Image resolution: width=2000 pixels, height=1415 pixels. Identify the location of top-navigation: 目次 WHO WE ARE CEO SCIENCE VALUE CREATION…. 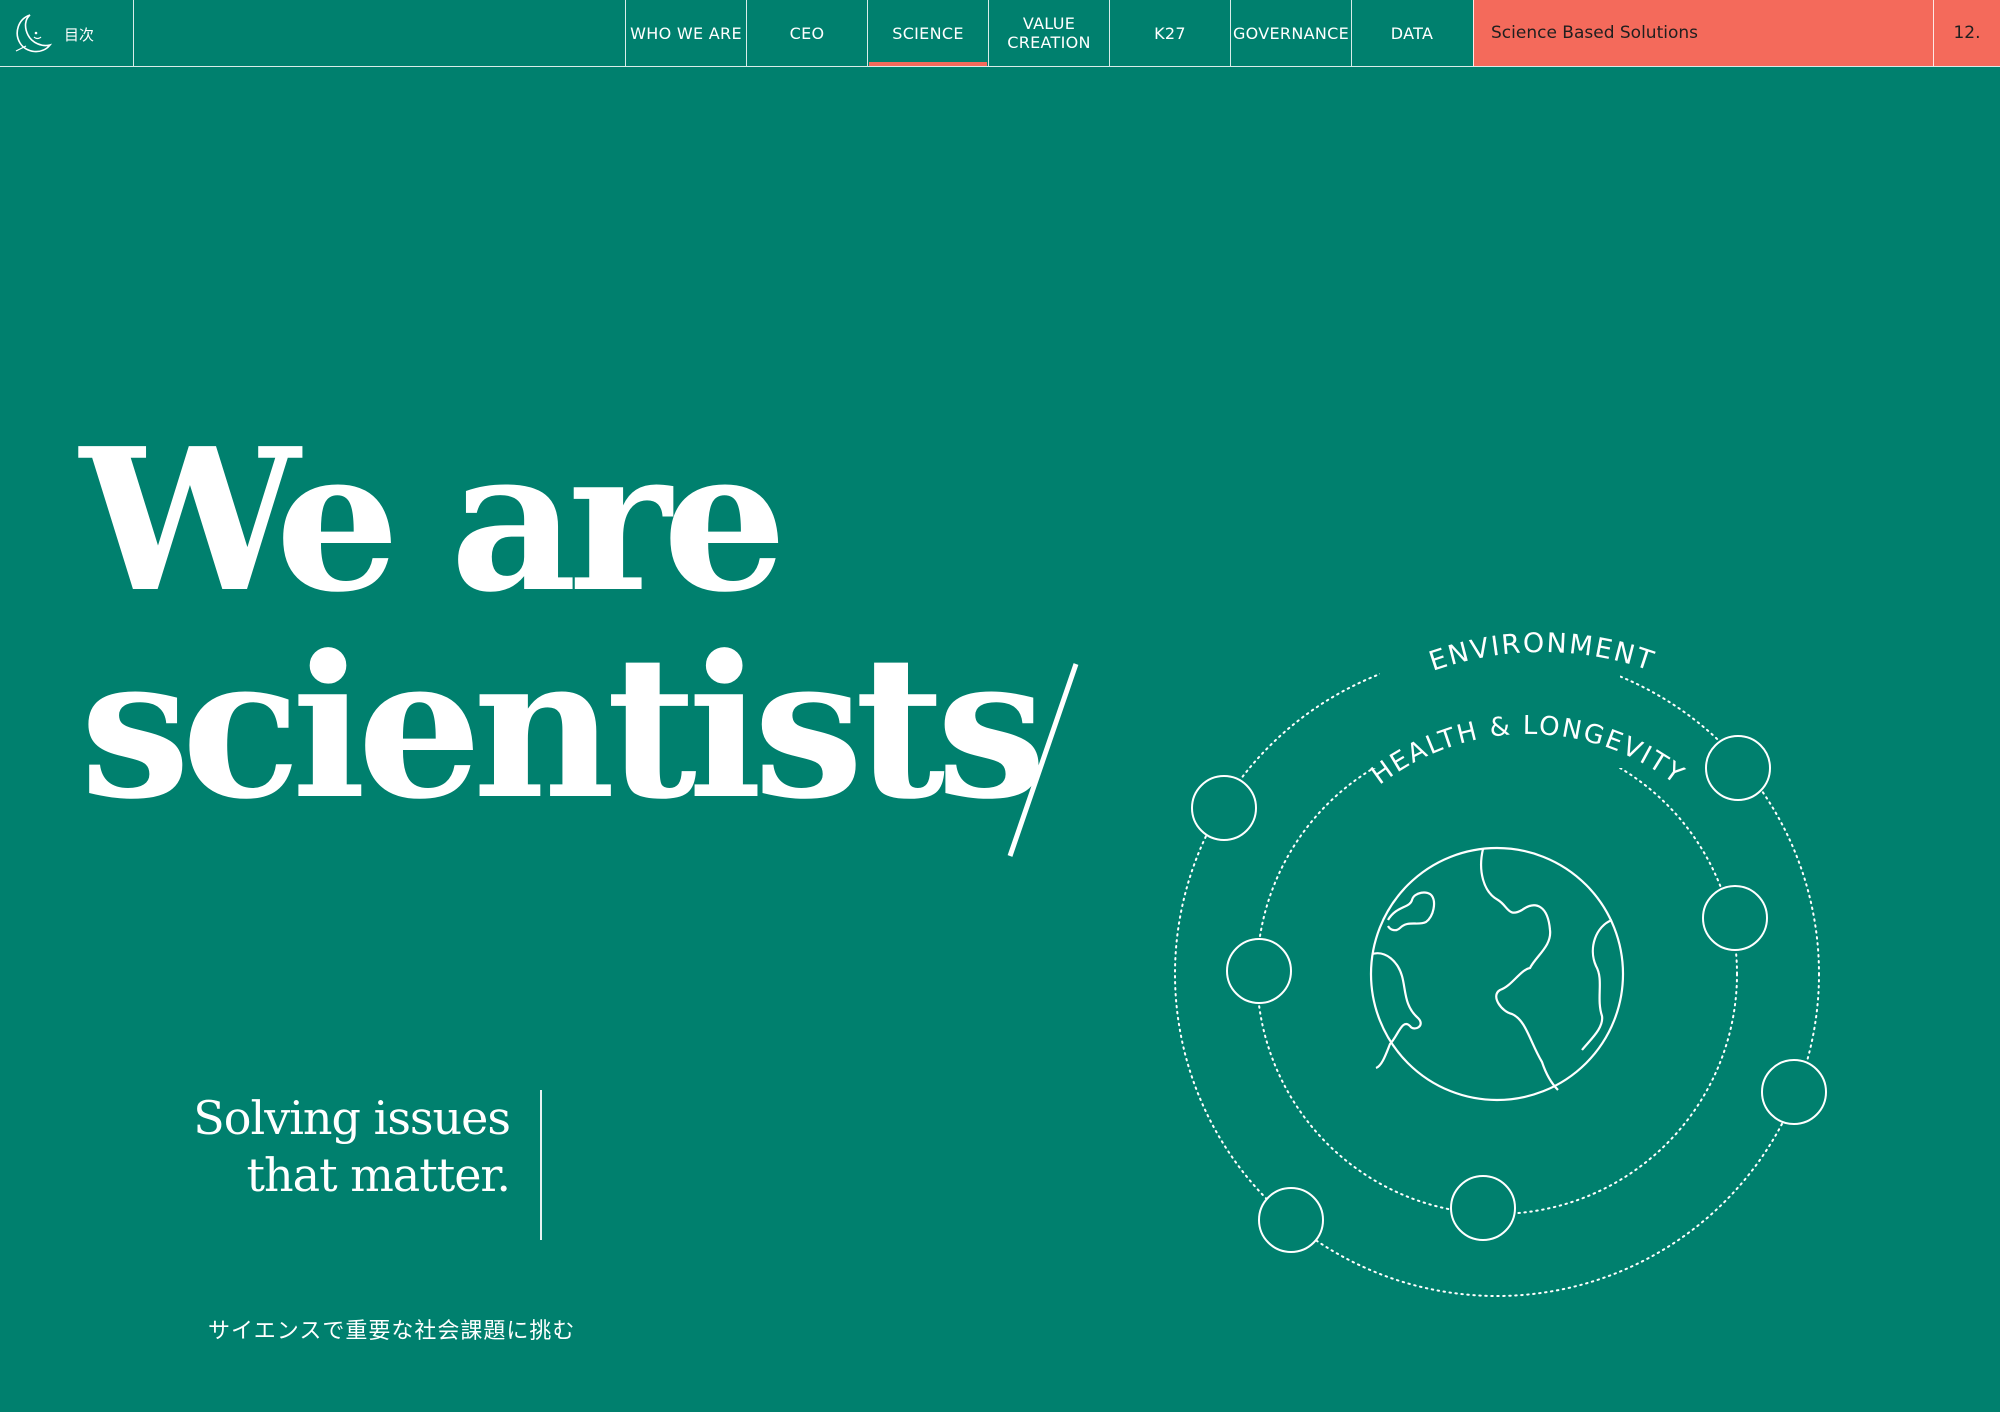
(1000, 33).